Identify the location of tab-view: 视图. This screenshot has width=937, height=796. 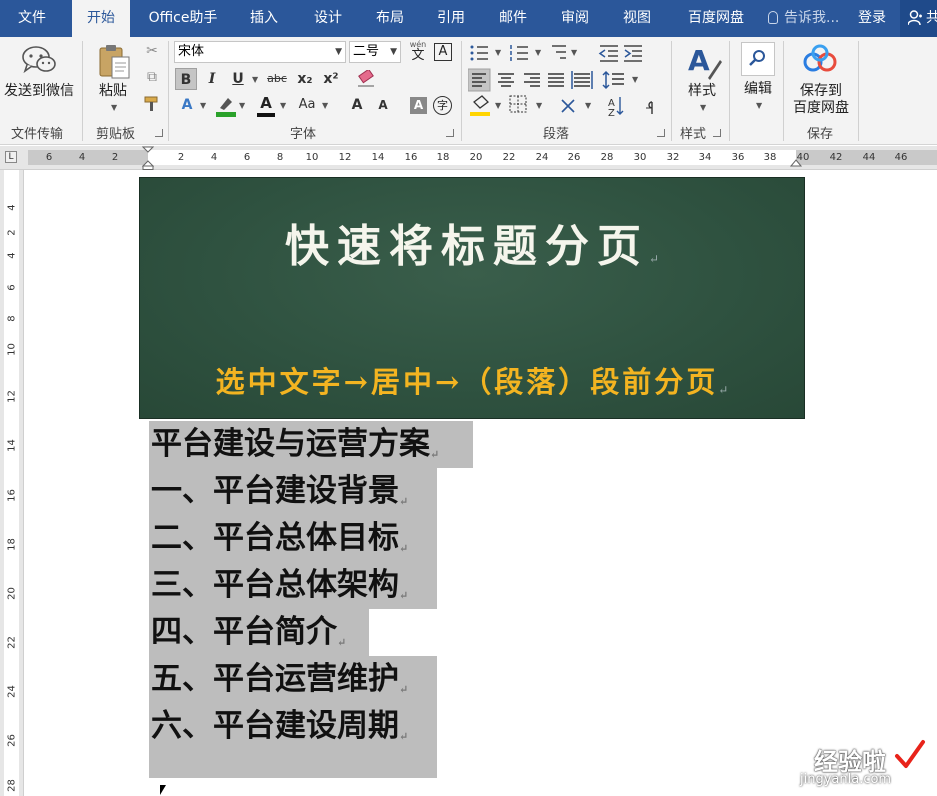
(637, 18).